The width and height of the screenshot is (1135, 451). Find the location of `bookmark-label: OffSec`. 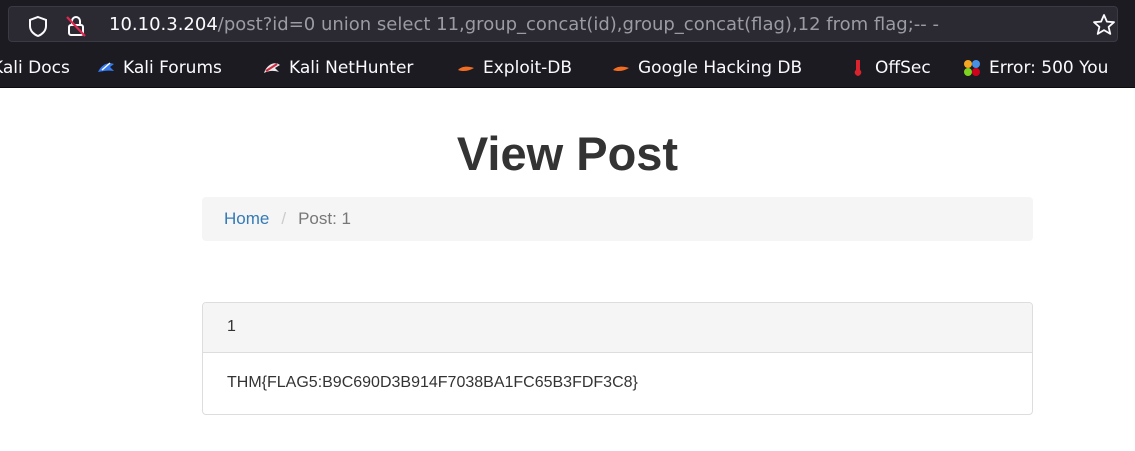

bookmark-label: OffSec is located at coordinates (903, 68).